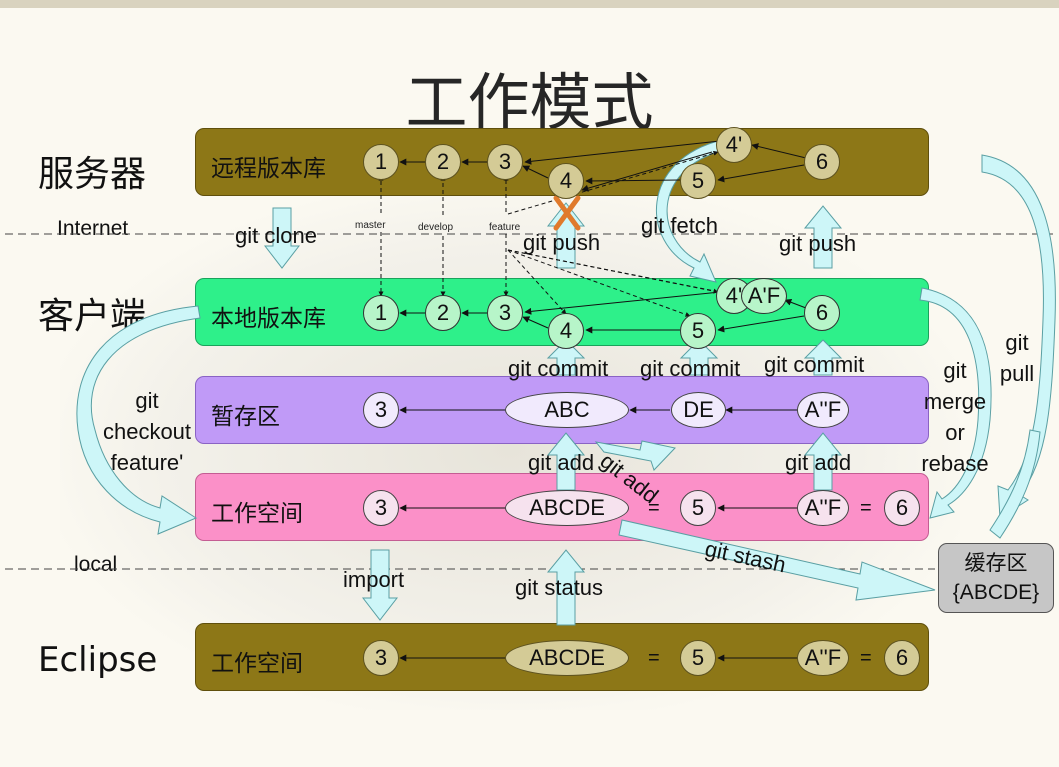 The width and height of the screenshot is (1059, 767). I want to click on eclipse-node-5: 5, so click(698, 658).